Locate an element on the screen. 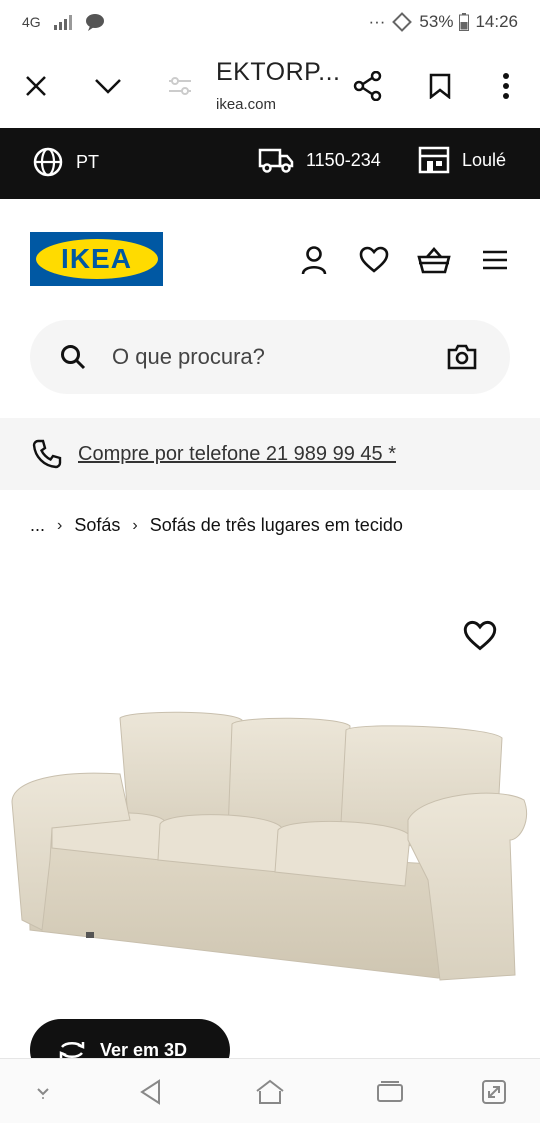  nav-recents-button is located at coordinates (390, 1092).